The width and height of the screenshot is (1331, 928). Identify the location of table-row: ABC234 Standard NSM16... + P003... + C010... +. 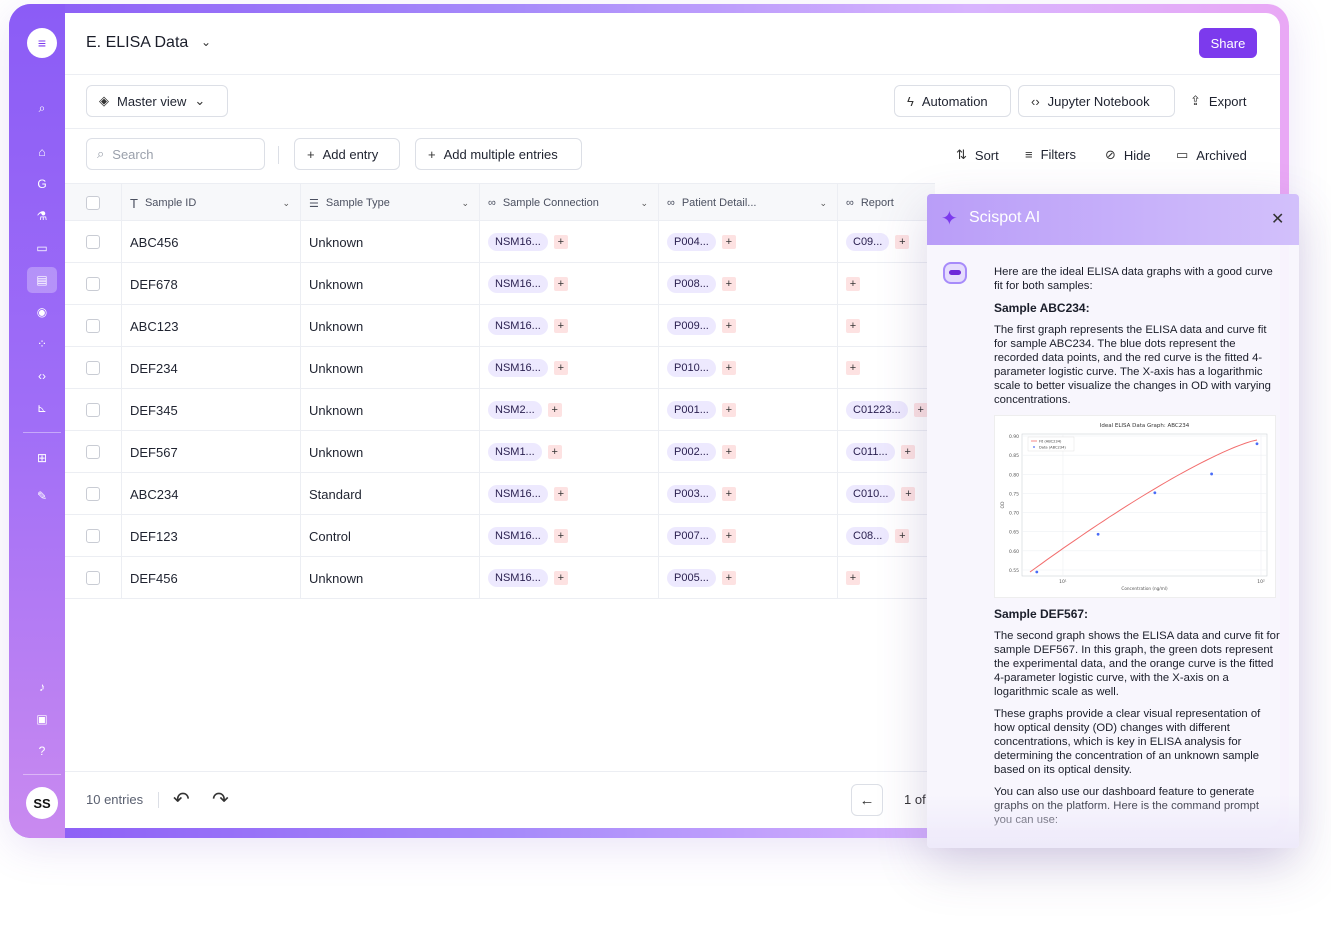
(500, 494).